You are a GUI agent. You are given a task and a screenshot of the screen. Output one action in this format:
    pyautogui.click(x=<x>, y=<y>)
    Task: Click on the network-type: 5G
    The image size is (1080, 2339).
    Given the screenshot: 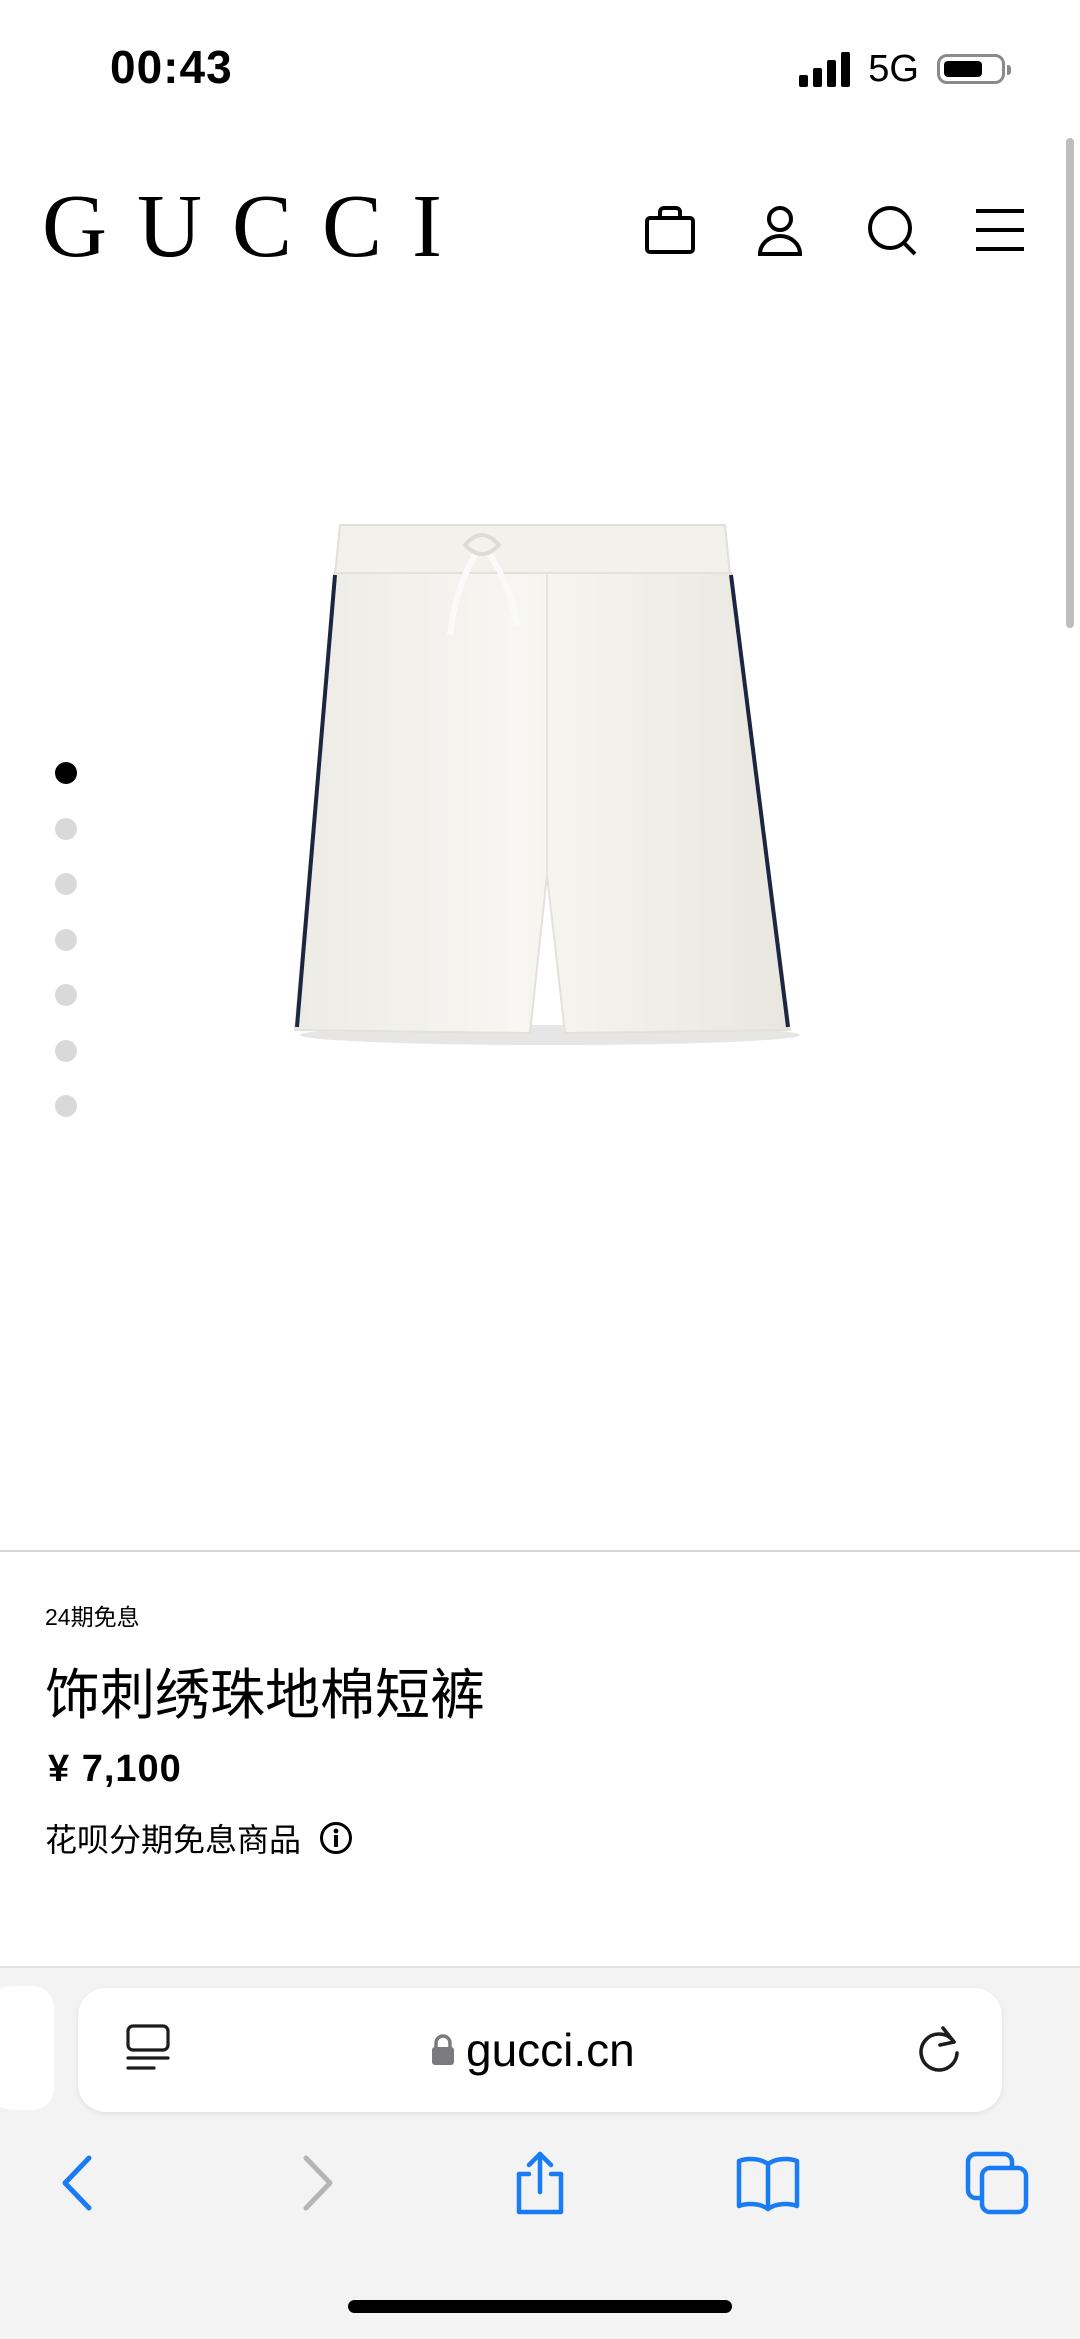 What is the action you would take?
    pyautogui.click(x=893, y=68)
    